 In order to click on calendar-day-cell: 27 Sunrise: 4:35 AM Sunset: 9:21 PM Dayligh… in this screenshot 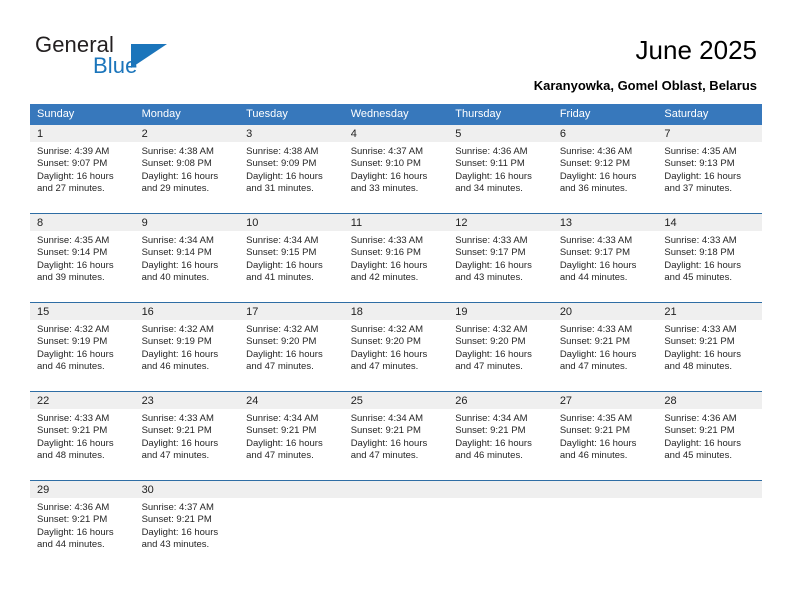, I will do `click(605, 436)`.